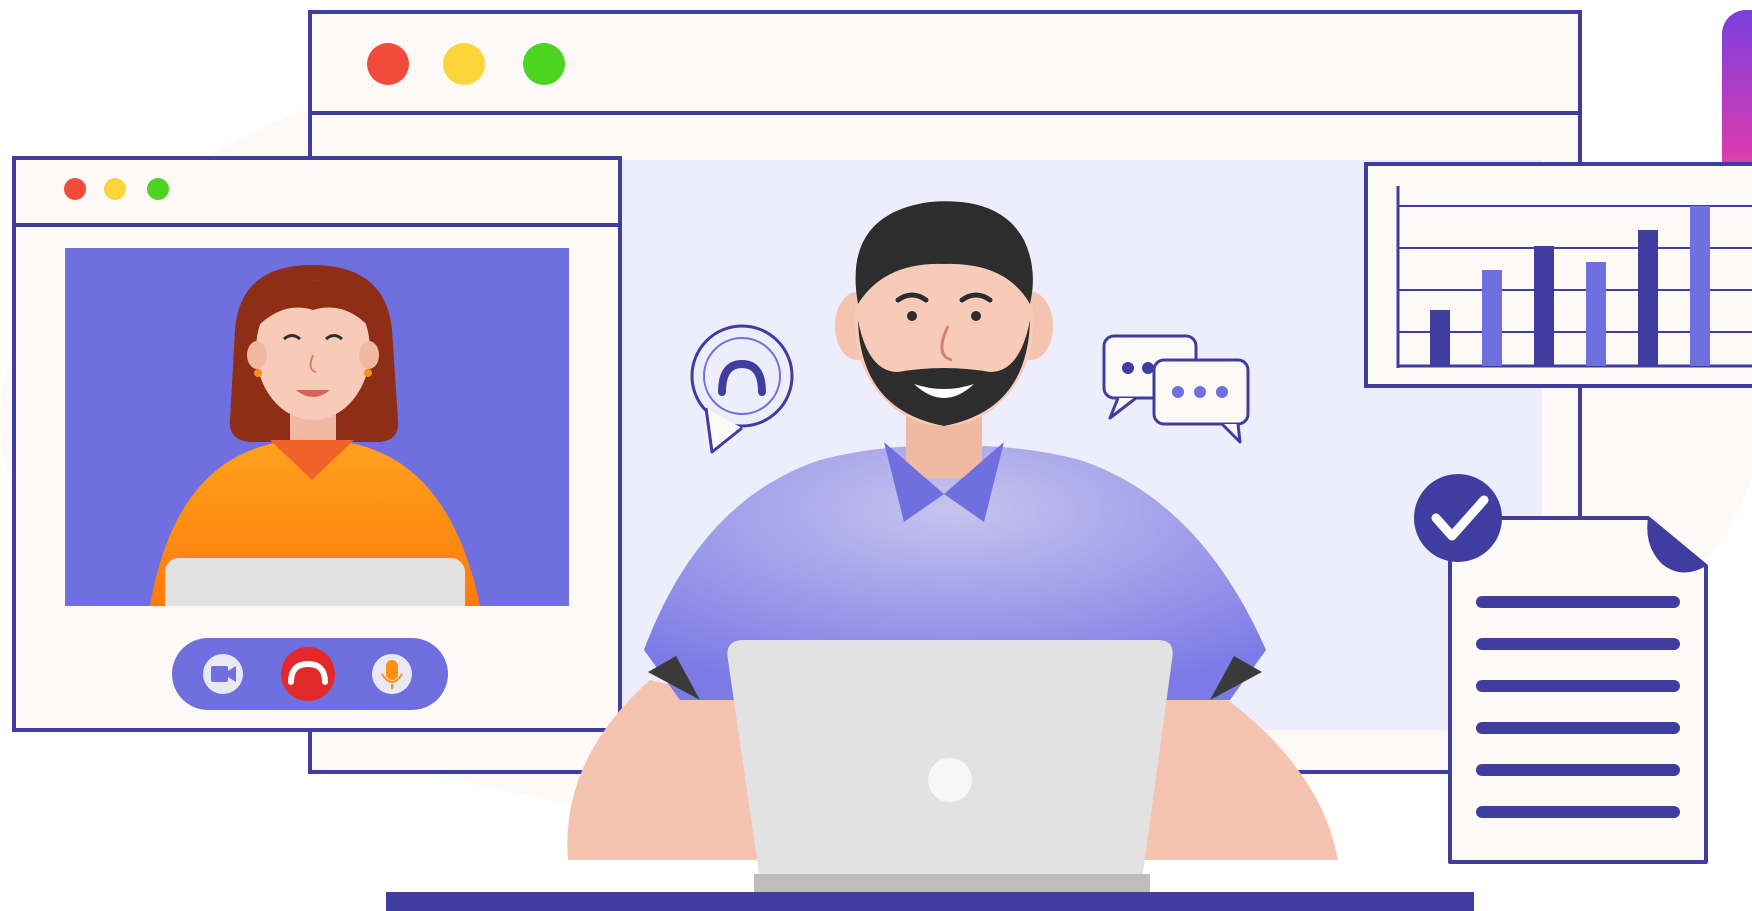 Image resolution: width=1752 pixels, height=911 pixels. I want to click on laptop-icon, so click(950, 768).